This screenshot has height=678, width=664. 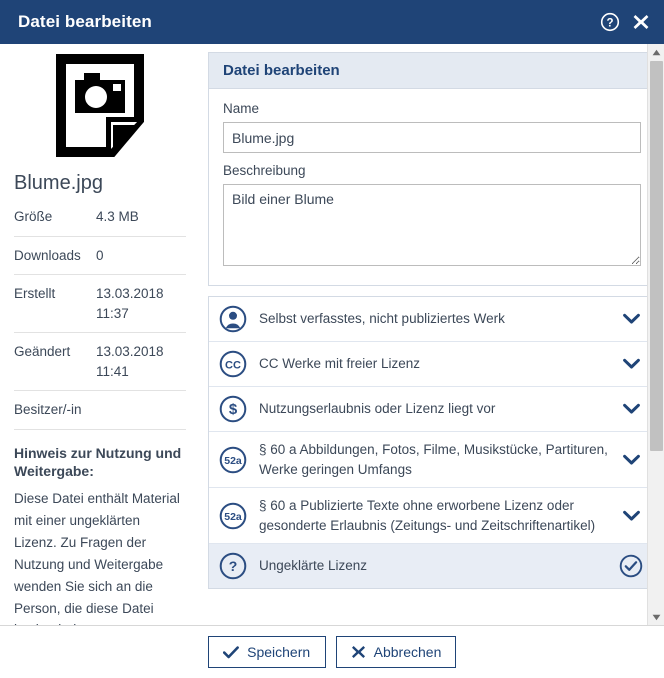 What do you see at coordinates (236, 319) in the screenshot?
I see `person-circle-icon` at bounding box center [236, 319].